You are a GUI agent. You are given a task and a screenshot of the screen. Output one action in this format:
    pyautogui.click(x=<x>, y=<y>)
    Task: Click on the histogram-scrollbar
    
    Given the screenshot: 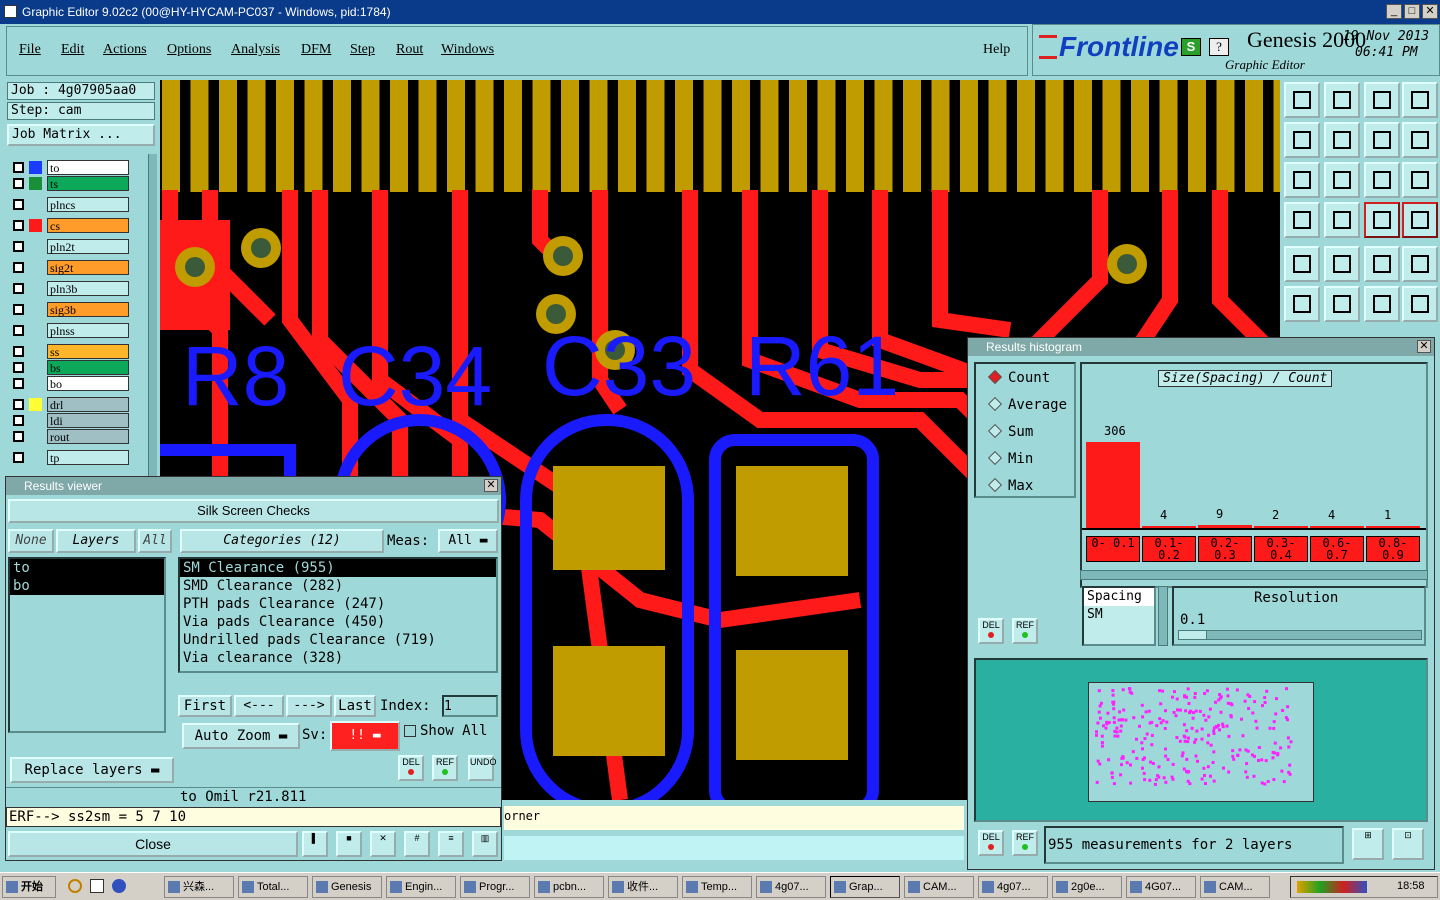 What is the action you would take?
    pyautogui.click(x=1254, y=575)
    